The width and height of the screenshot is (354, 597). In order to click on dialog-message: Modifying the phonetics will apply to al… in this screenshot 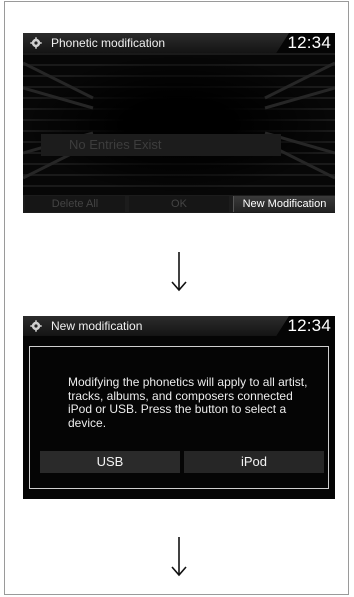, I will do `click(188, 402)`.